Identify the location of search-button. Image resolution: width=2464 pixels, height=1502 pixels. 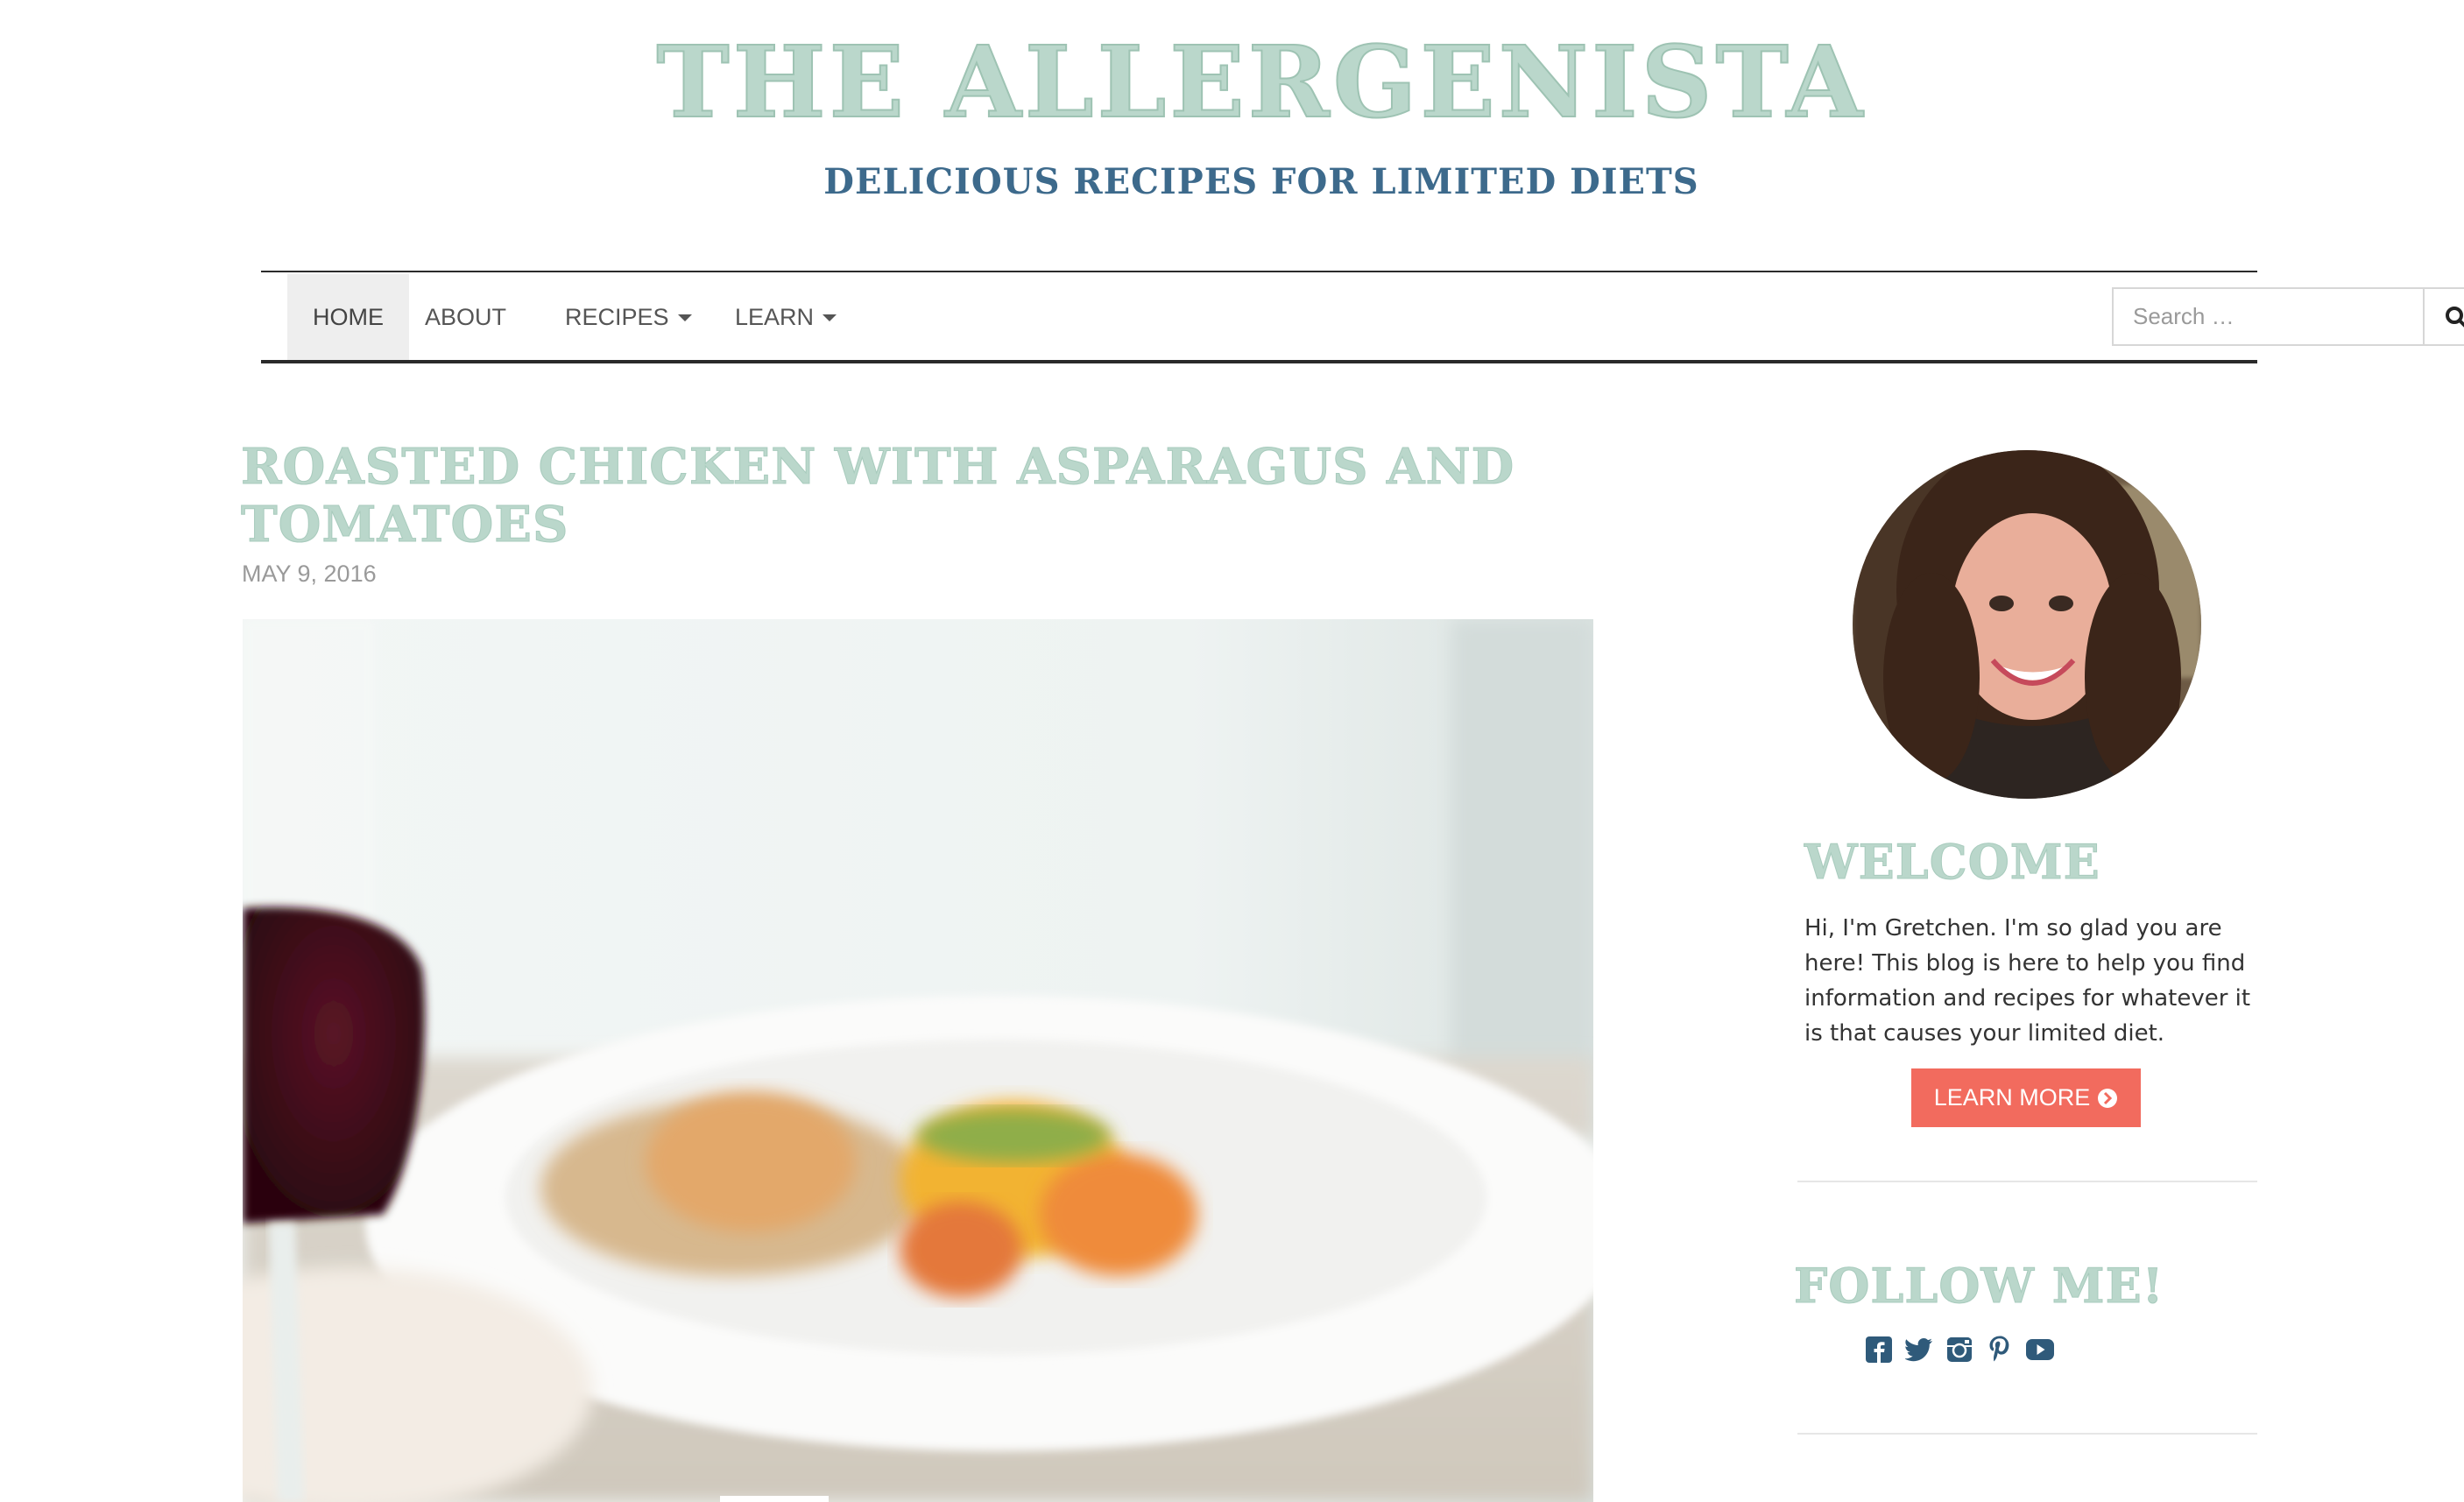
(2443, 316).